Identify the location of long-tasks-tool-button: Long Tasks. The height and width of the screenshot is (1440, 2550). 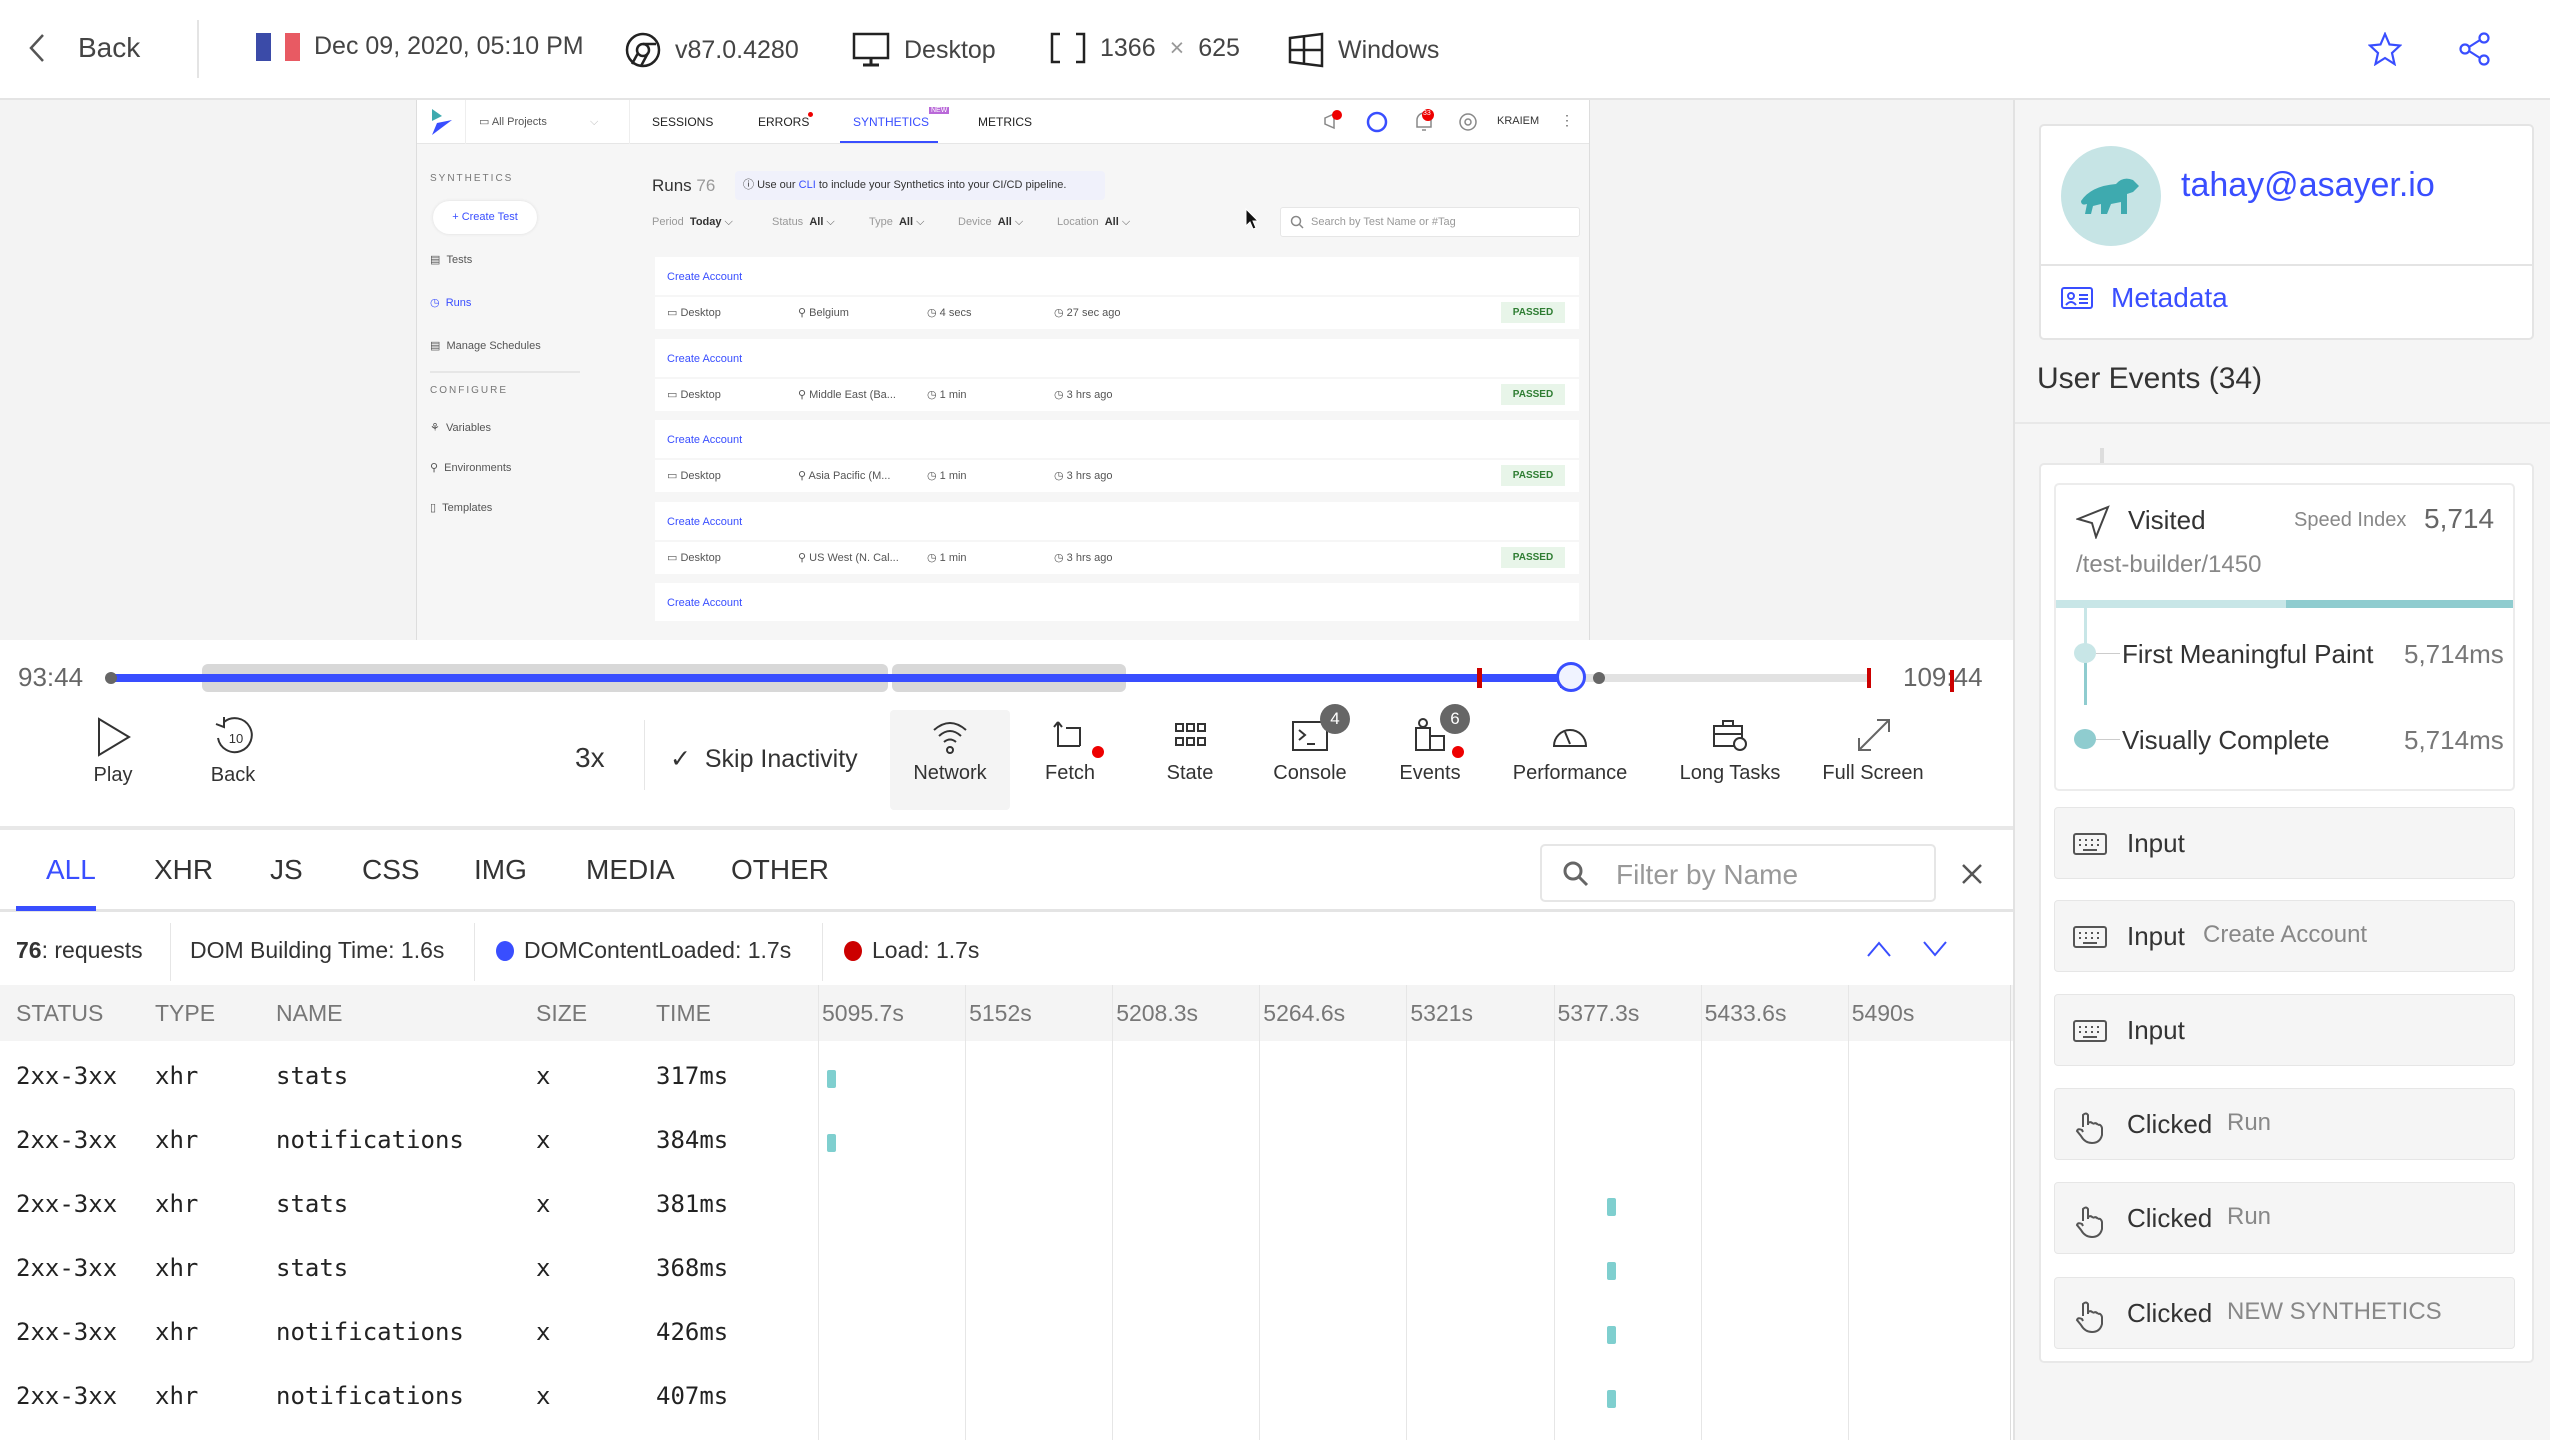
(1730, 760).